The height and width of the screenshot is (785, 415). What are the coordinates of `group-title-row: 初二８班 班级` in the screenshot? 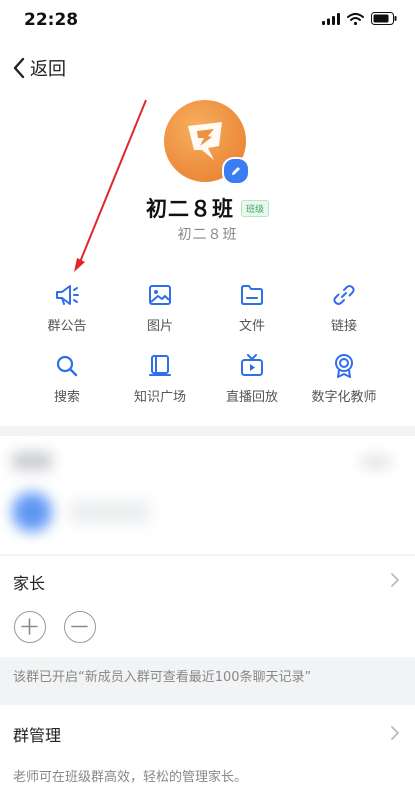 It's located at (207, 208).